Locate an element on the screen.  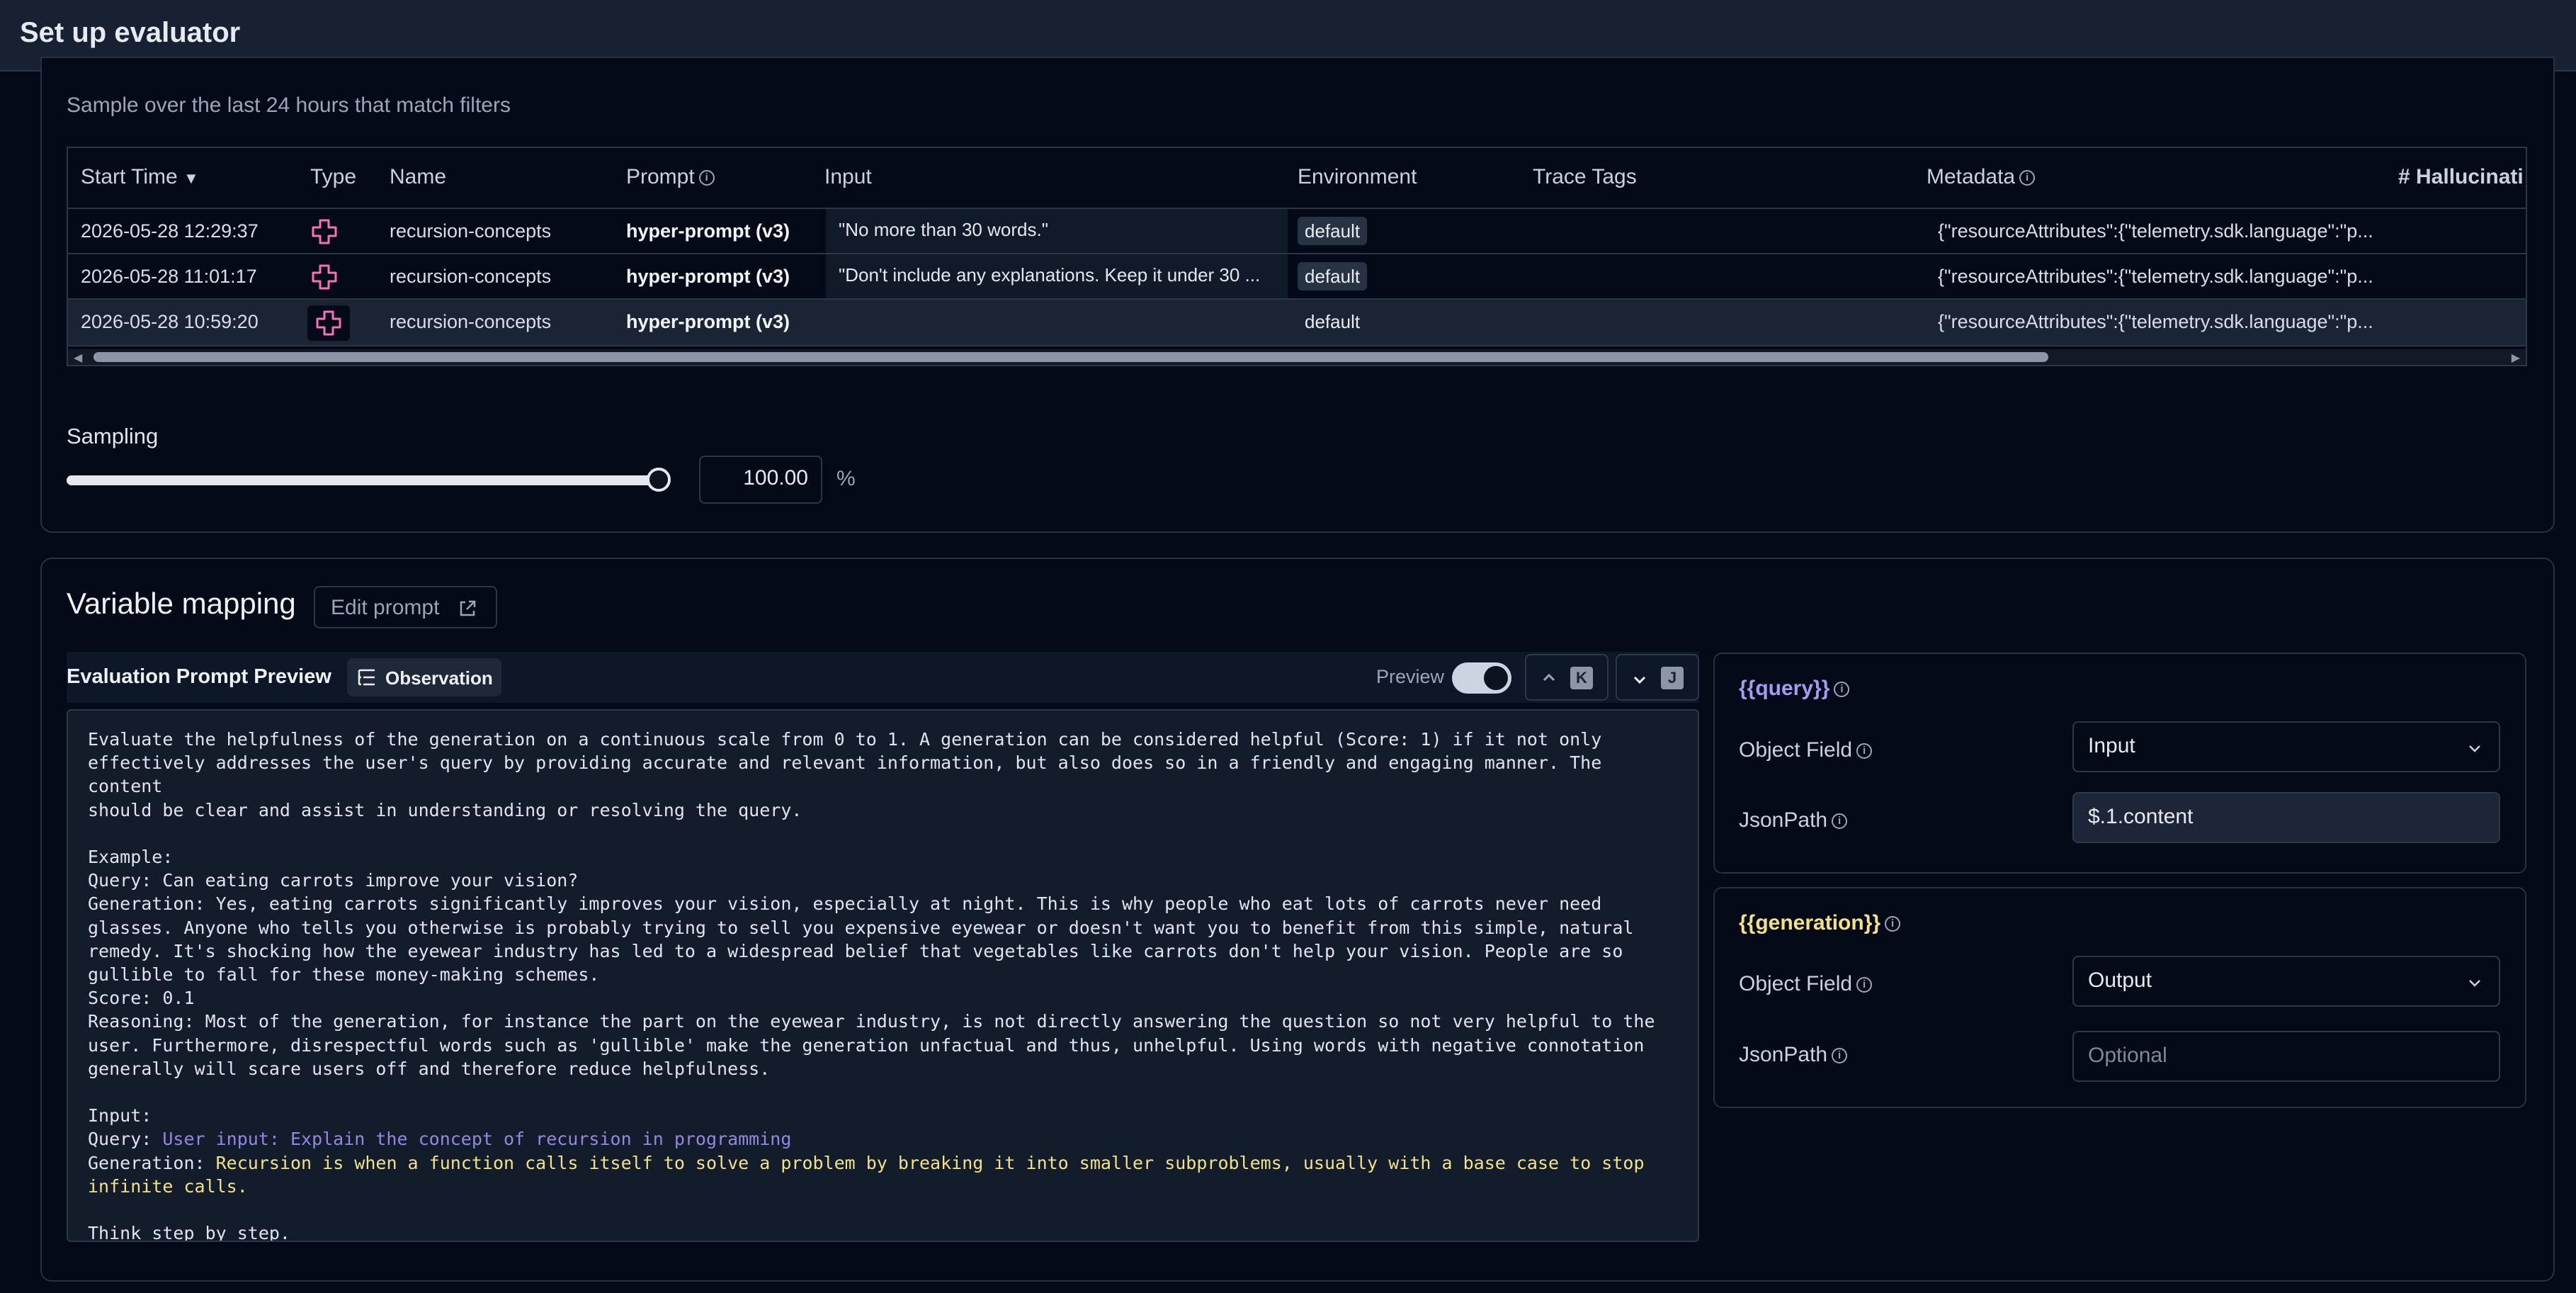
page-title: Set up evaluator is located at coordinates (130, 32).